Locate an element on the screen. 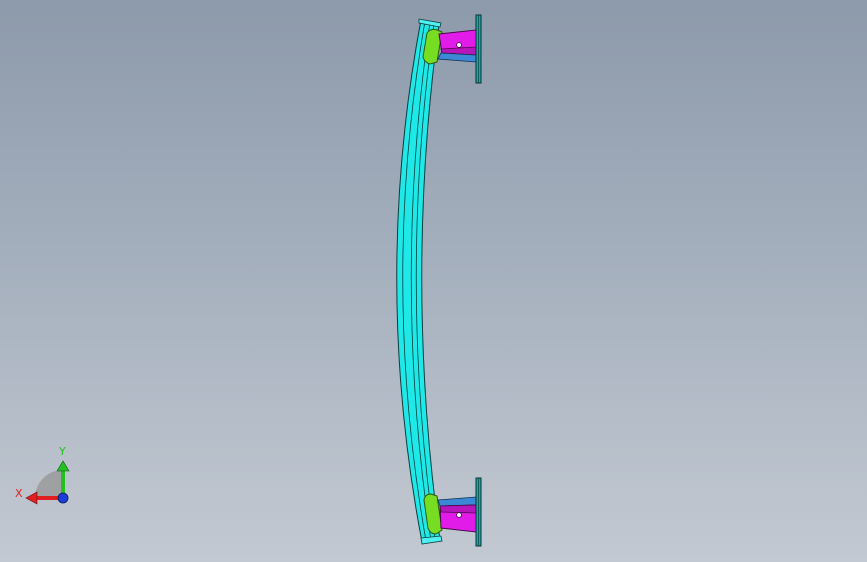 The image size is (867, 562). beam-body is located at coordinates (418, 281).